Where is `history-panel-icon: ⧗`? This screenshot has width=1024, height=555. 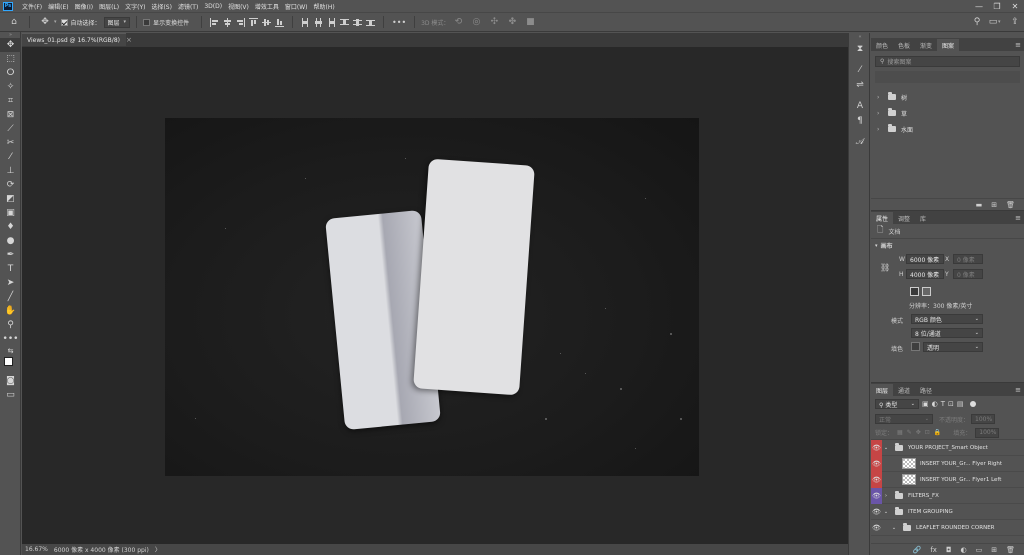
history-panel-icon: ⧗ is located at coordinates (860, 48).